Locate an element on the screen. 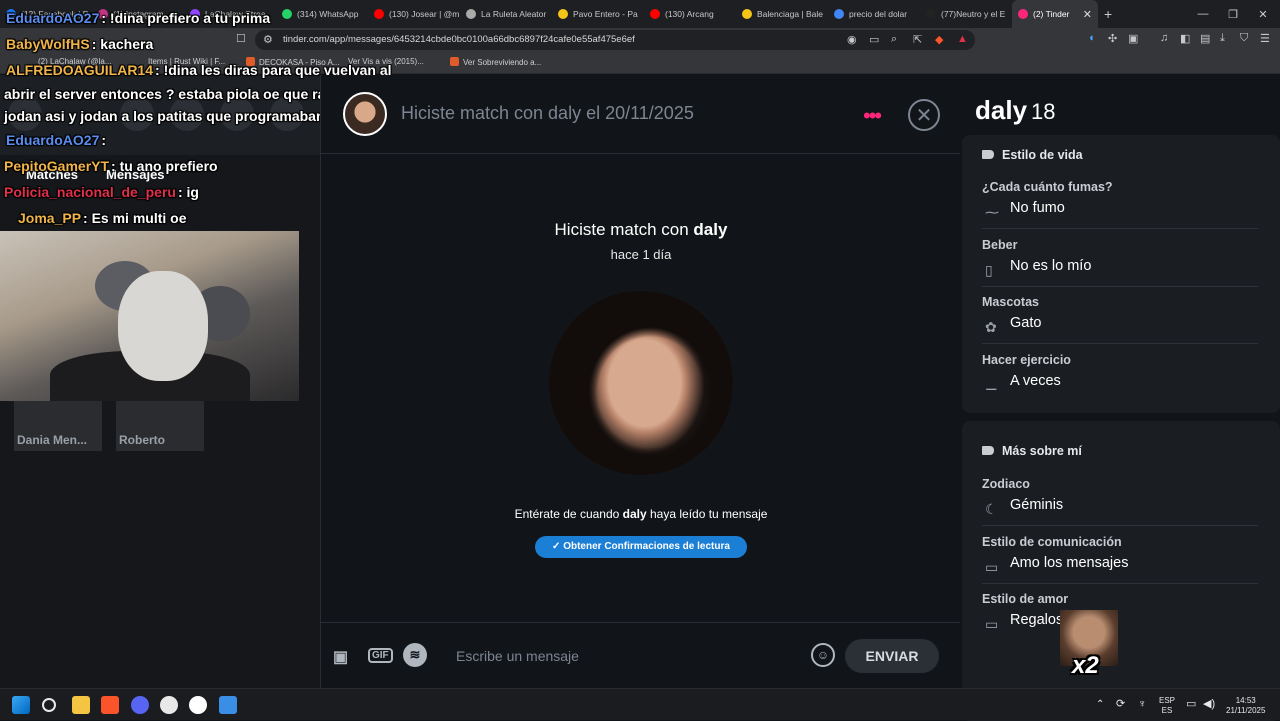 The height and width of the screenshot is (721, 1280). close-tab-icon: ✕ is located at coordinates (1087, 14).